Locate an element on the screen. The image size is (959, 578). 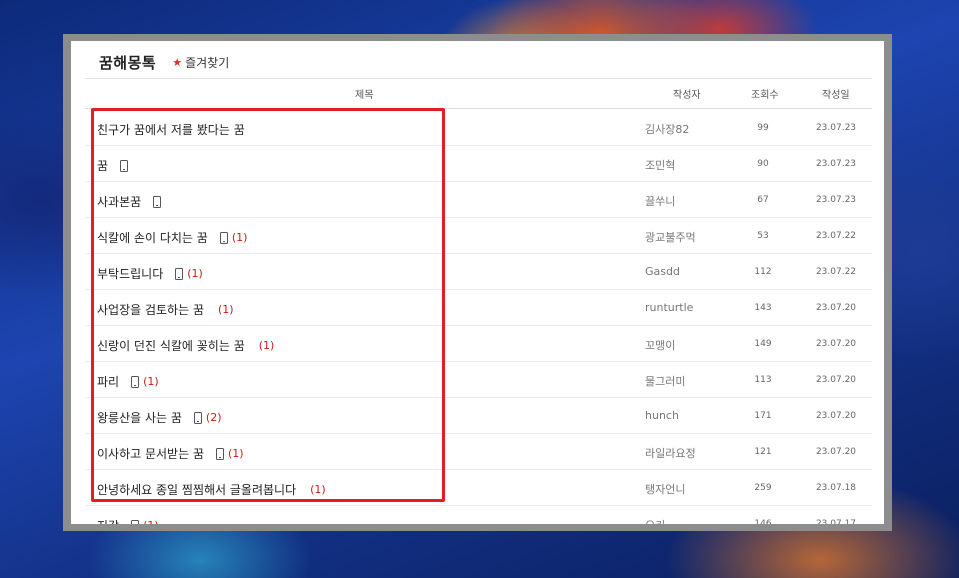
post-title: 이사하고 문서받는 꿈 is located at coordinates (150, 454).